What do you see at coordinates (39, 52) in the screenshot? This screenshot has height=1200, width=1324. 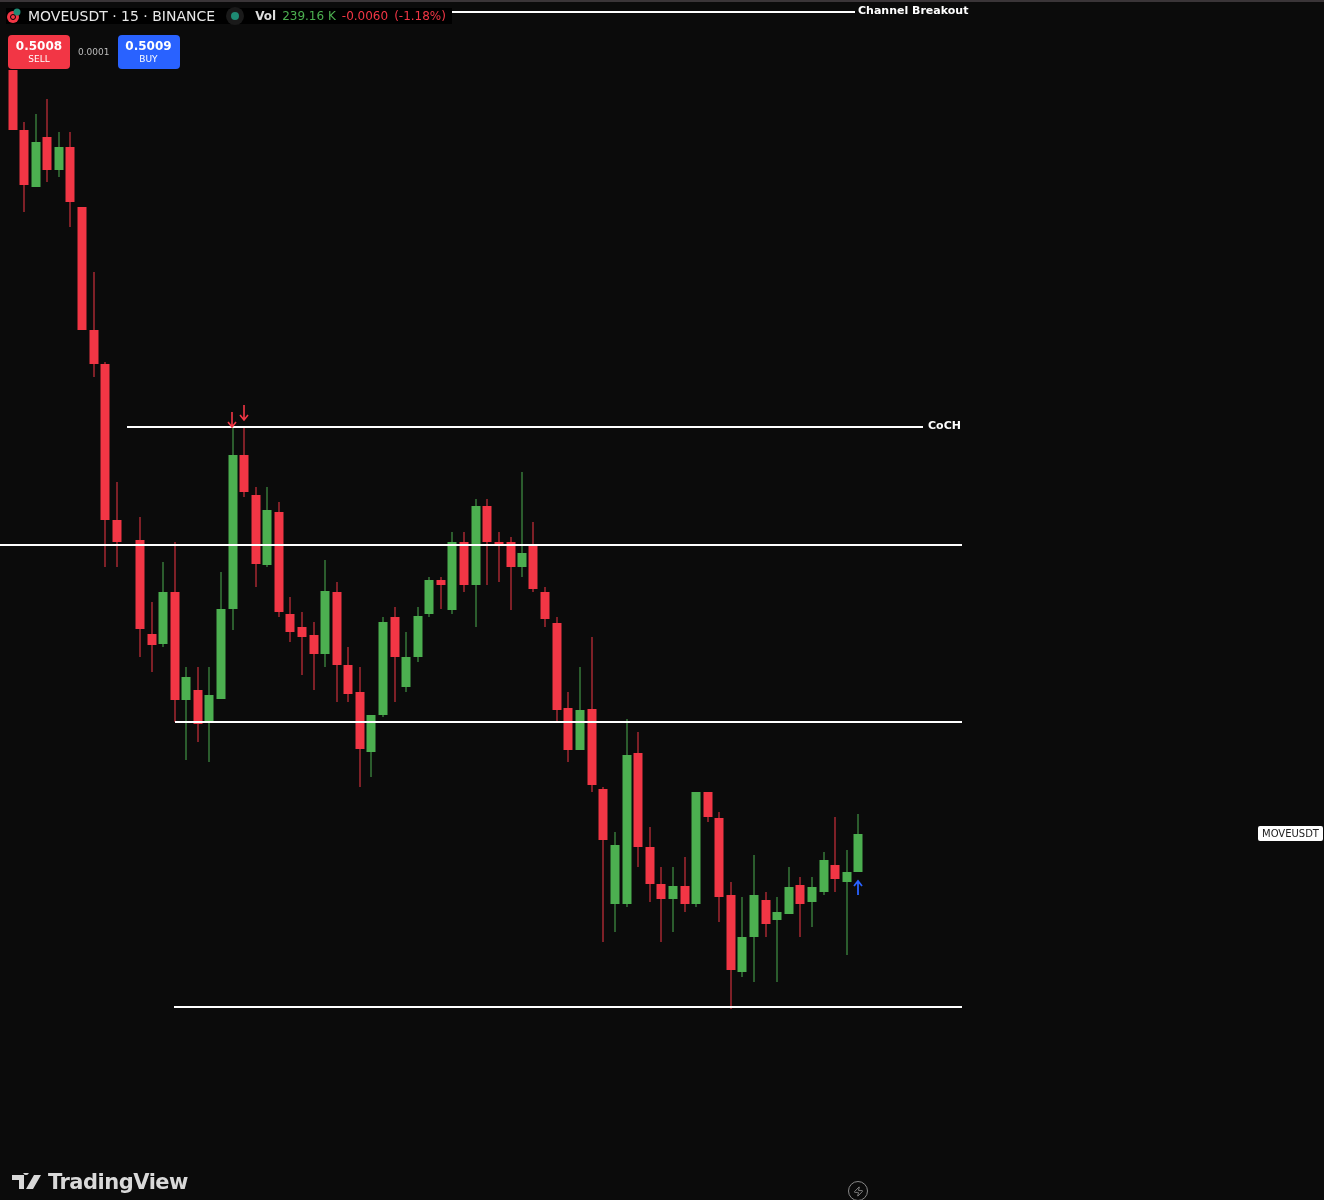 I see `sell-button: 0.5008 SELL` at bounding box center [39, 52].